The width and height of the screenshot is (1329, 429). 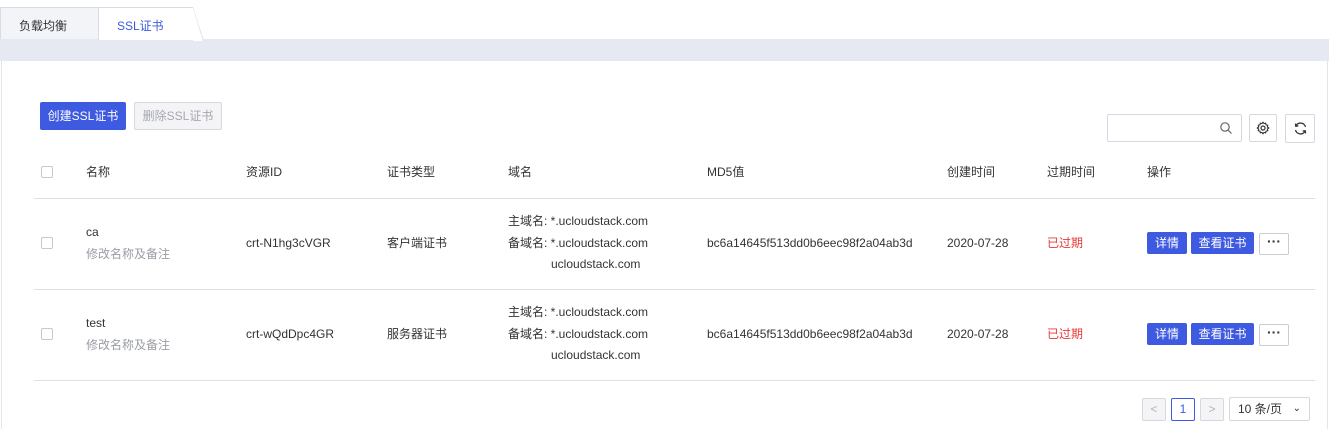 What do you see at coordinates (1164, 128) in the screenshot?
I see `search-input` at bounding box center [1164, 128].